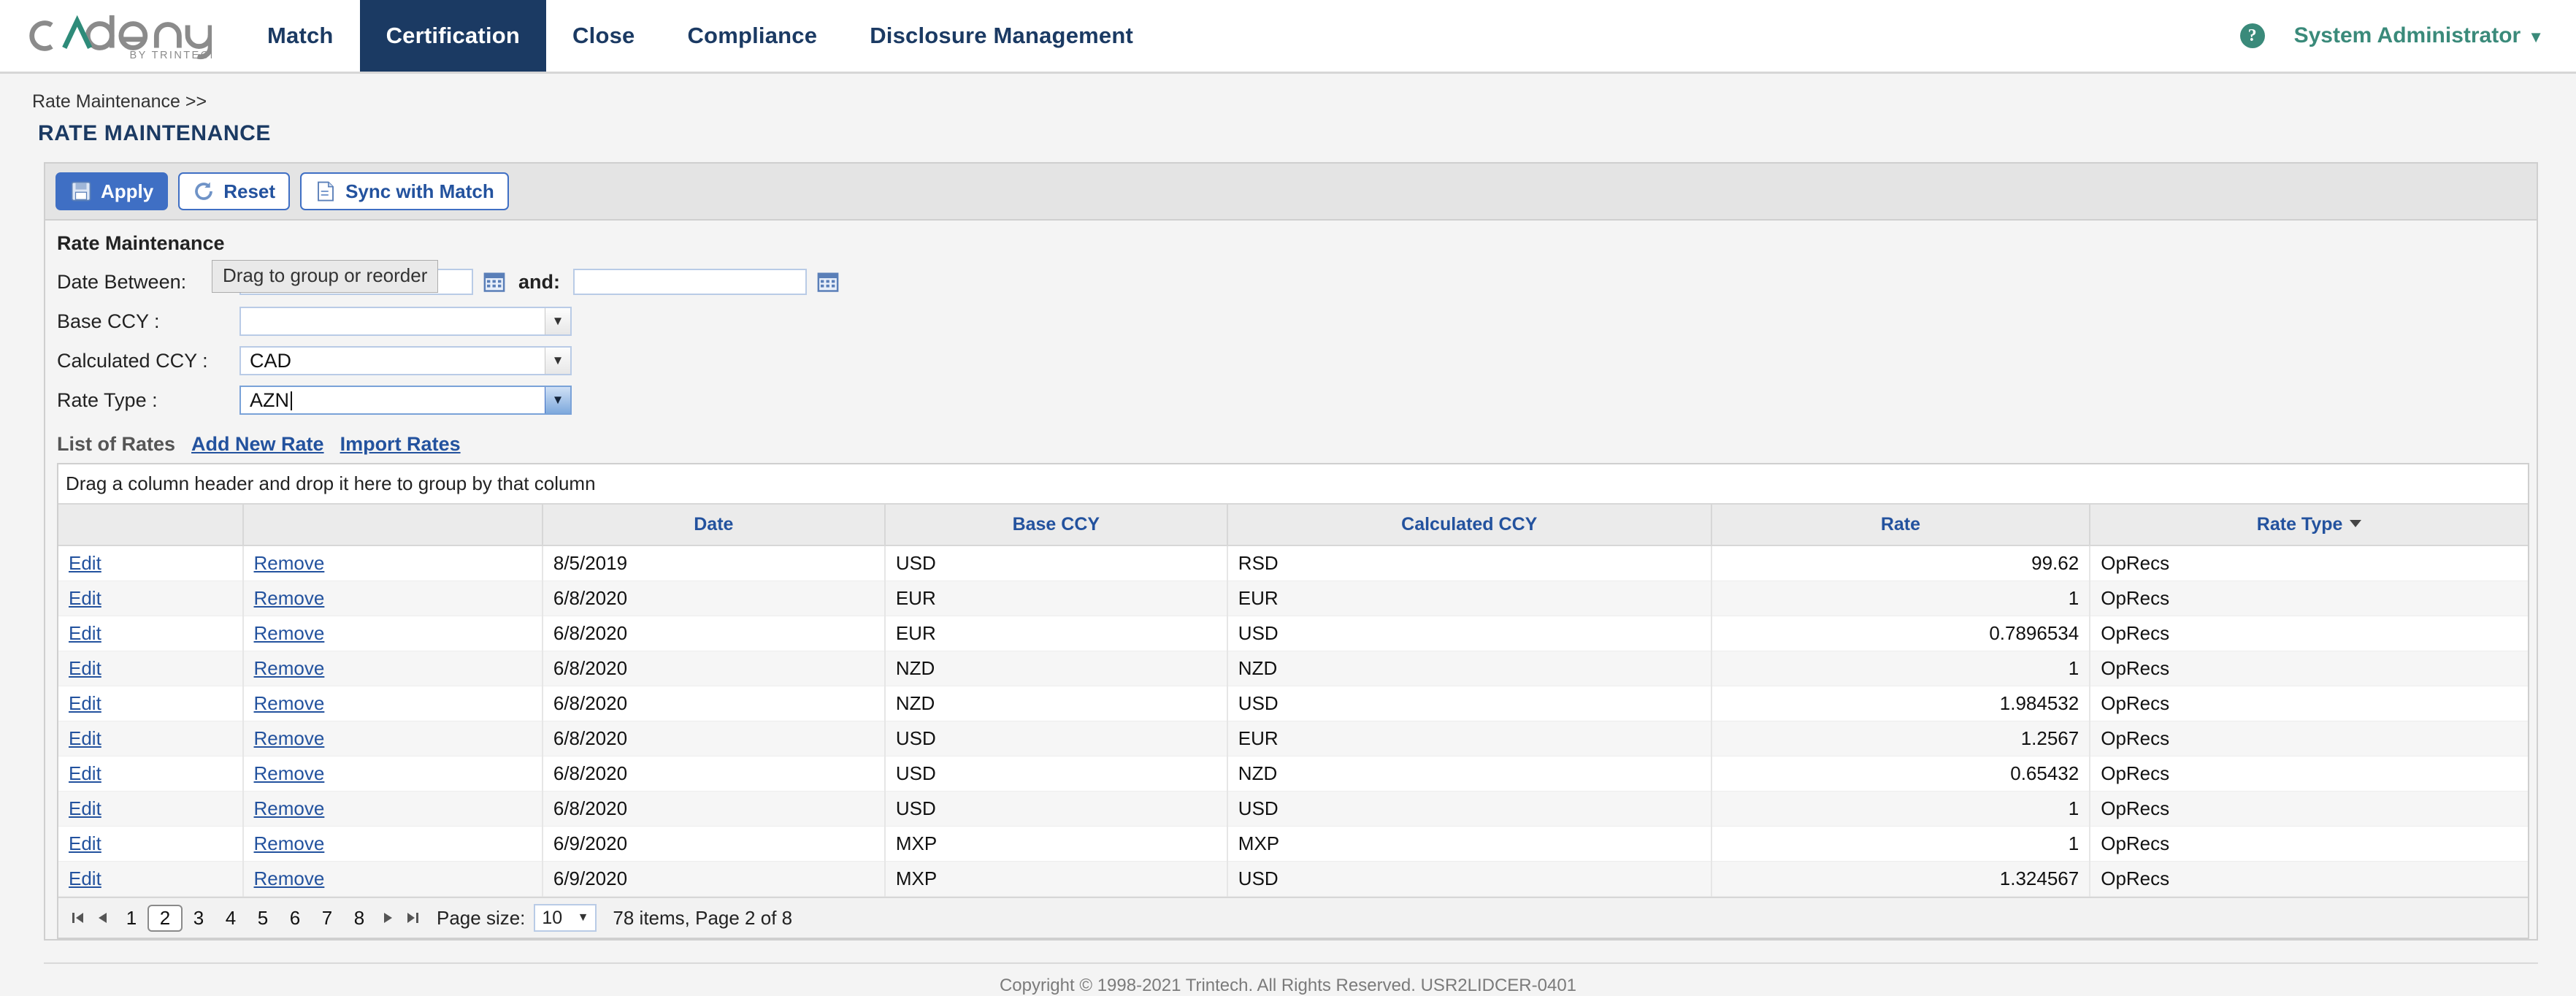 This screenshot has width=2576, height=996. Describe the element at coordinates (165, 918) in the screenshot. I see `page-button-2: 2` at that location.